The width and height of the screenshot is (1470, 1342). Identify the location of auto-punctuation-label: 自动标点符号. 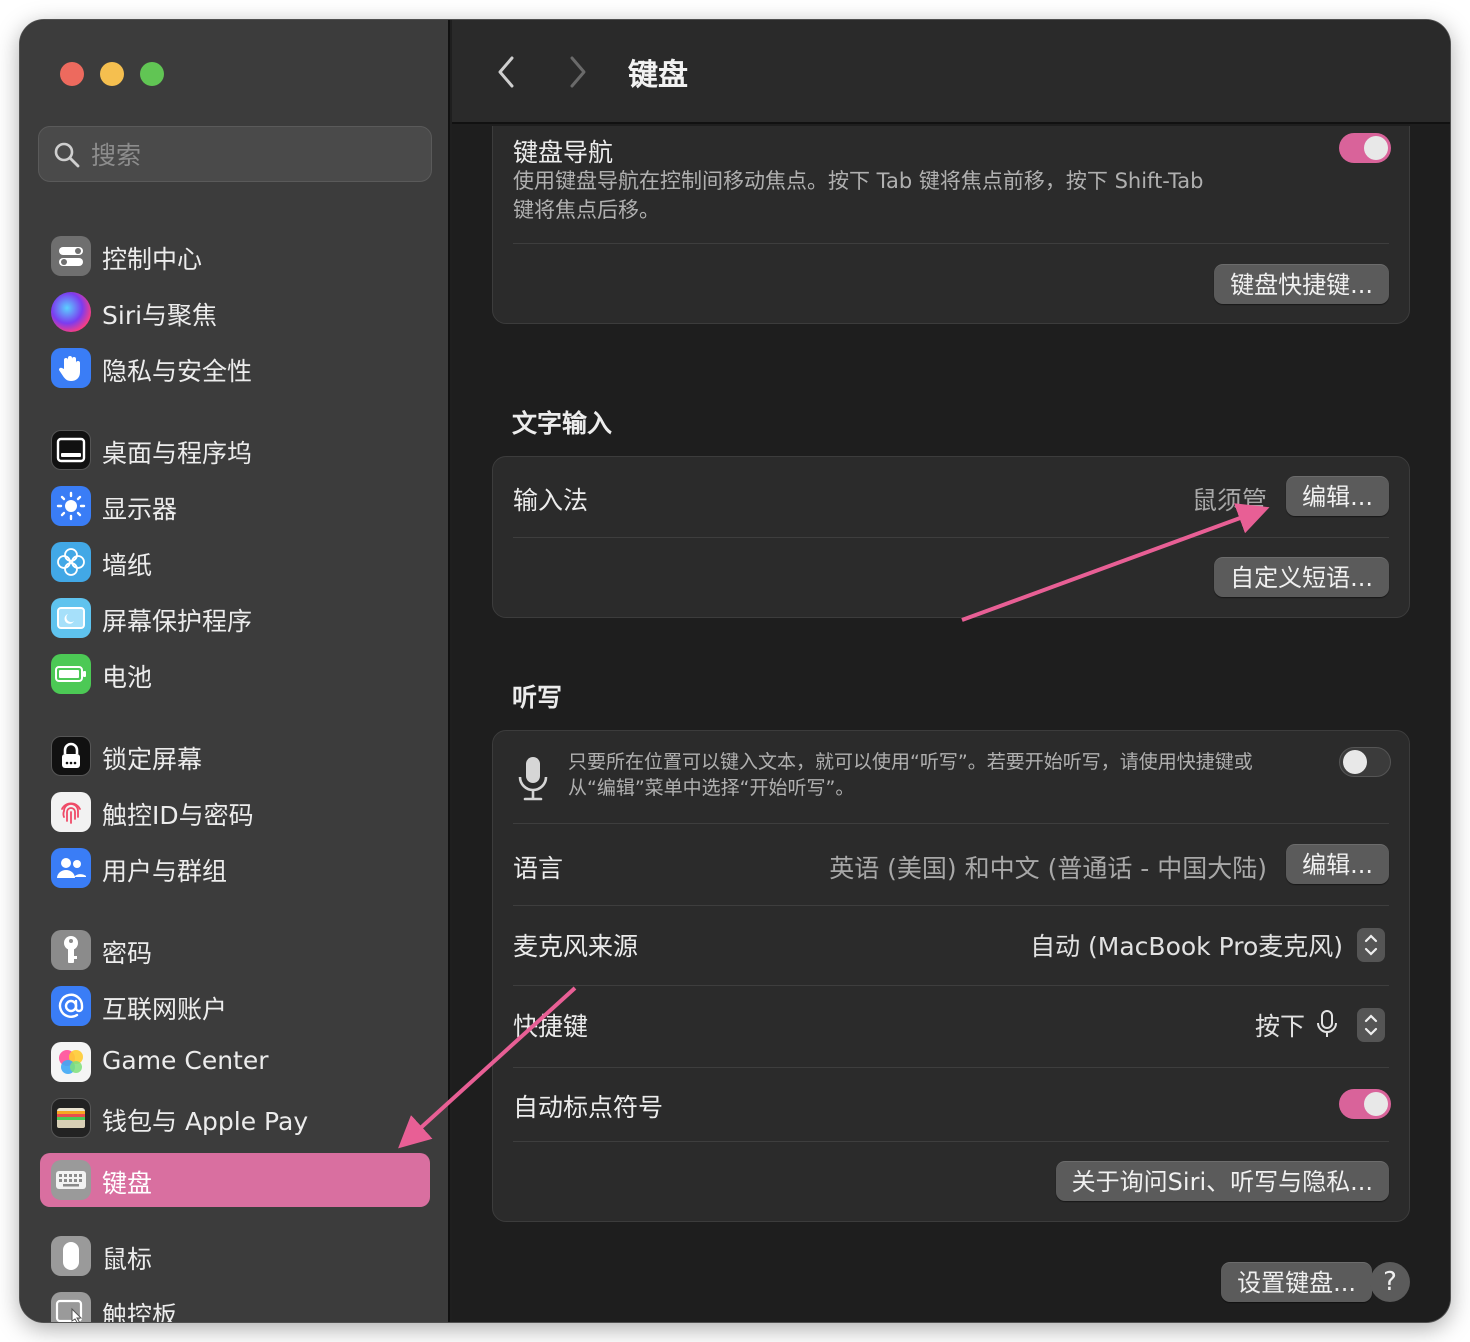
(588, 1107).